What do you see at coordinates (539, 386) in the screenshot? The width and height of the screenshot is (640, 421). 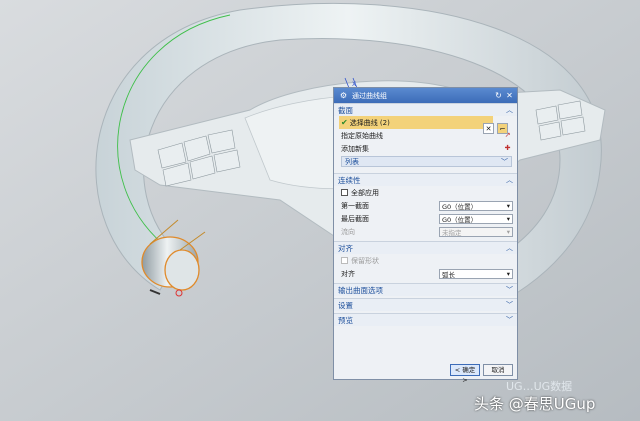 I see `watermark-faint: UG…UG数据` at bounding box center [539, 386].